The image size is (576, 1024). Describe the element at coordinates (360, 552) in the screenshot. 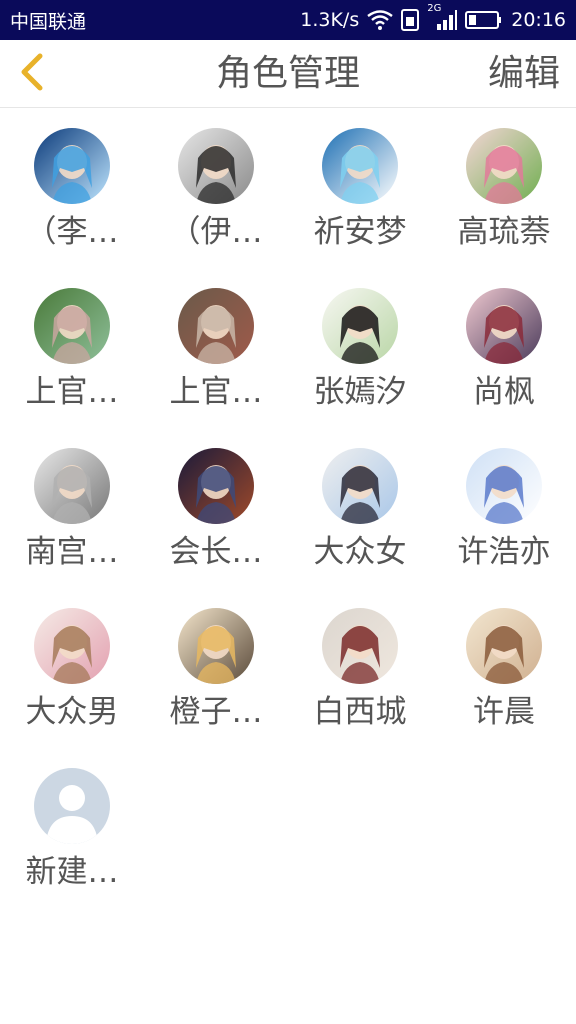

I see `role-name: 大众女` at that location.